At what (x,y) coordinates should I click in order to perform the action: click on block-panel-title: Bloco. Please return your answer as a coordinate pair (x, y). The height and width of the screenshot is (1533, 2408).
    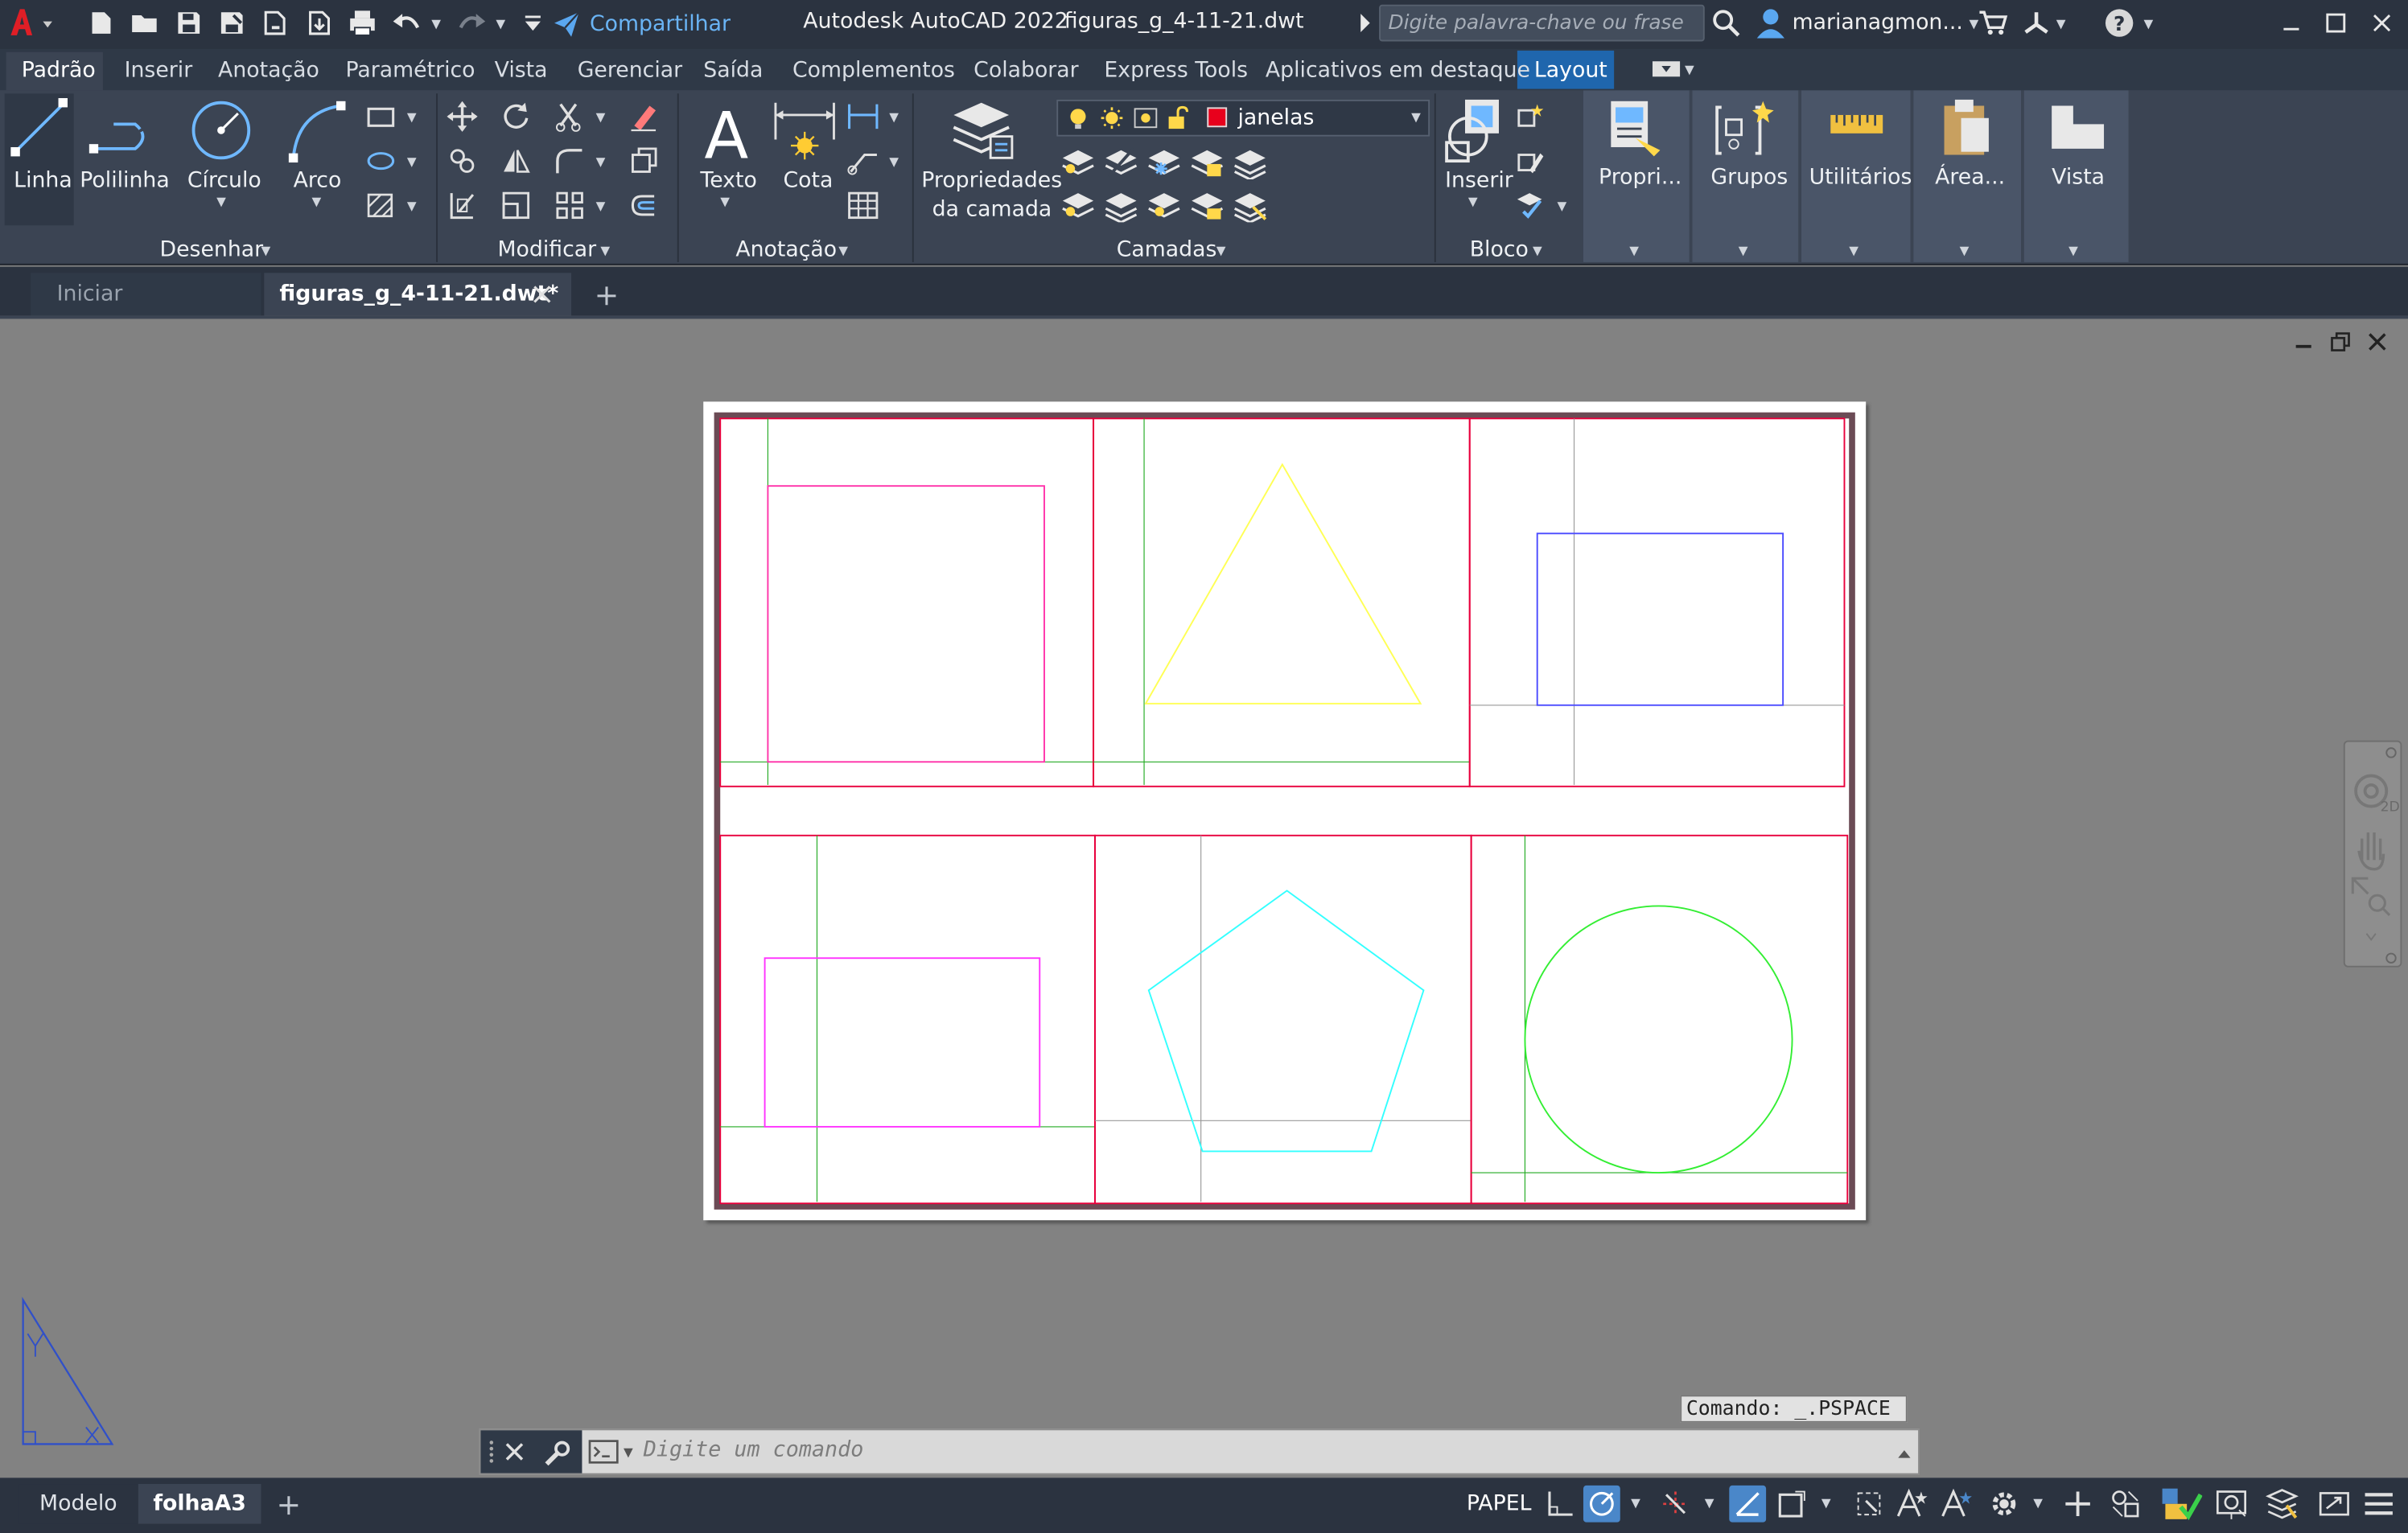
    Looking at the image, I should click on (1499, 249).